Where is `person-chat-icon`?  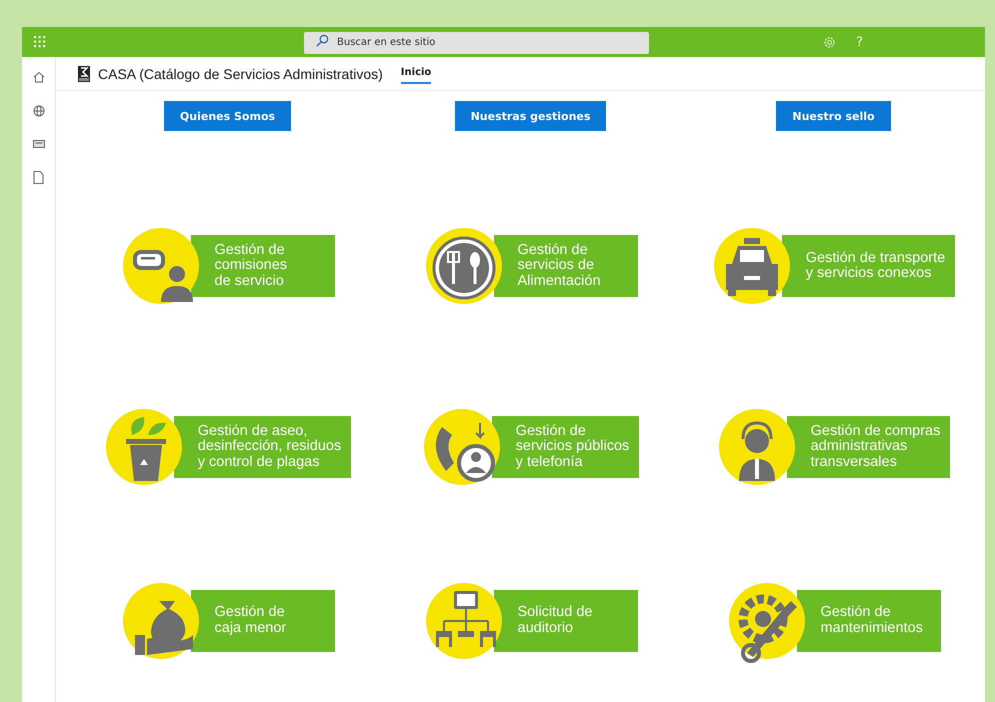 person-chat-icon is located at coordinates (162, 276).